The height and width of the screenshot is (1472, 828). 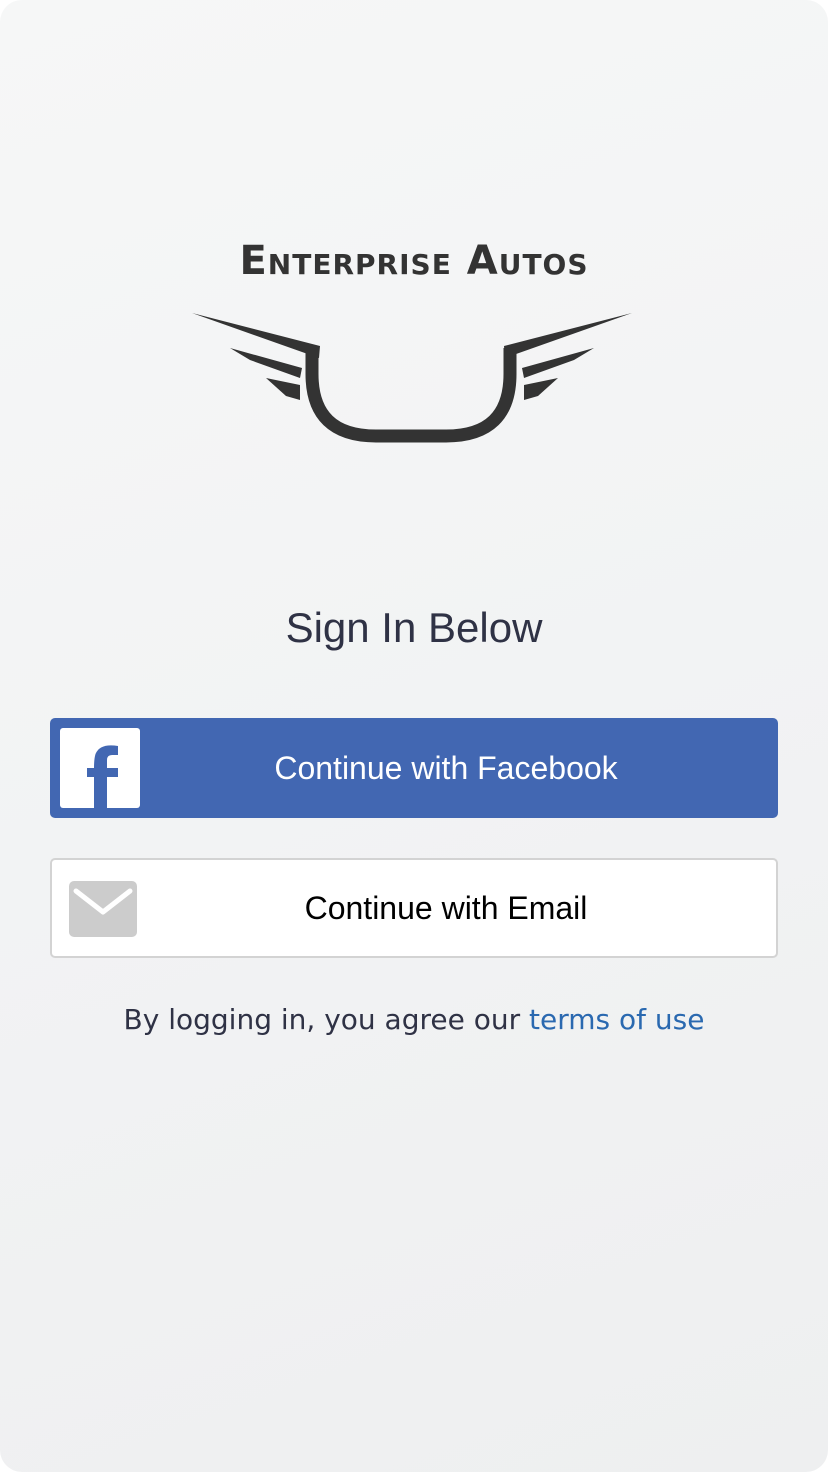 I want to click on envelope-icon, so click(x=103, y=909).